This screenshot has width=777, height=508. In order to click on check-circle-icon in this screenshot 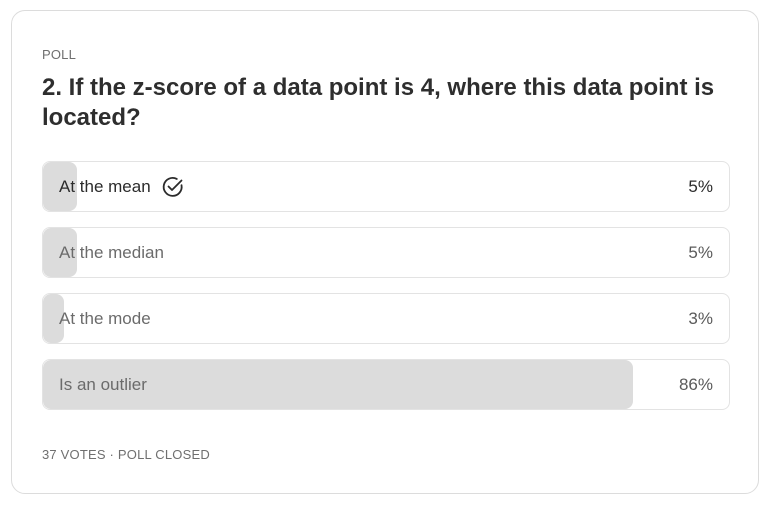, I will do `click(173, 187)`.